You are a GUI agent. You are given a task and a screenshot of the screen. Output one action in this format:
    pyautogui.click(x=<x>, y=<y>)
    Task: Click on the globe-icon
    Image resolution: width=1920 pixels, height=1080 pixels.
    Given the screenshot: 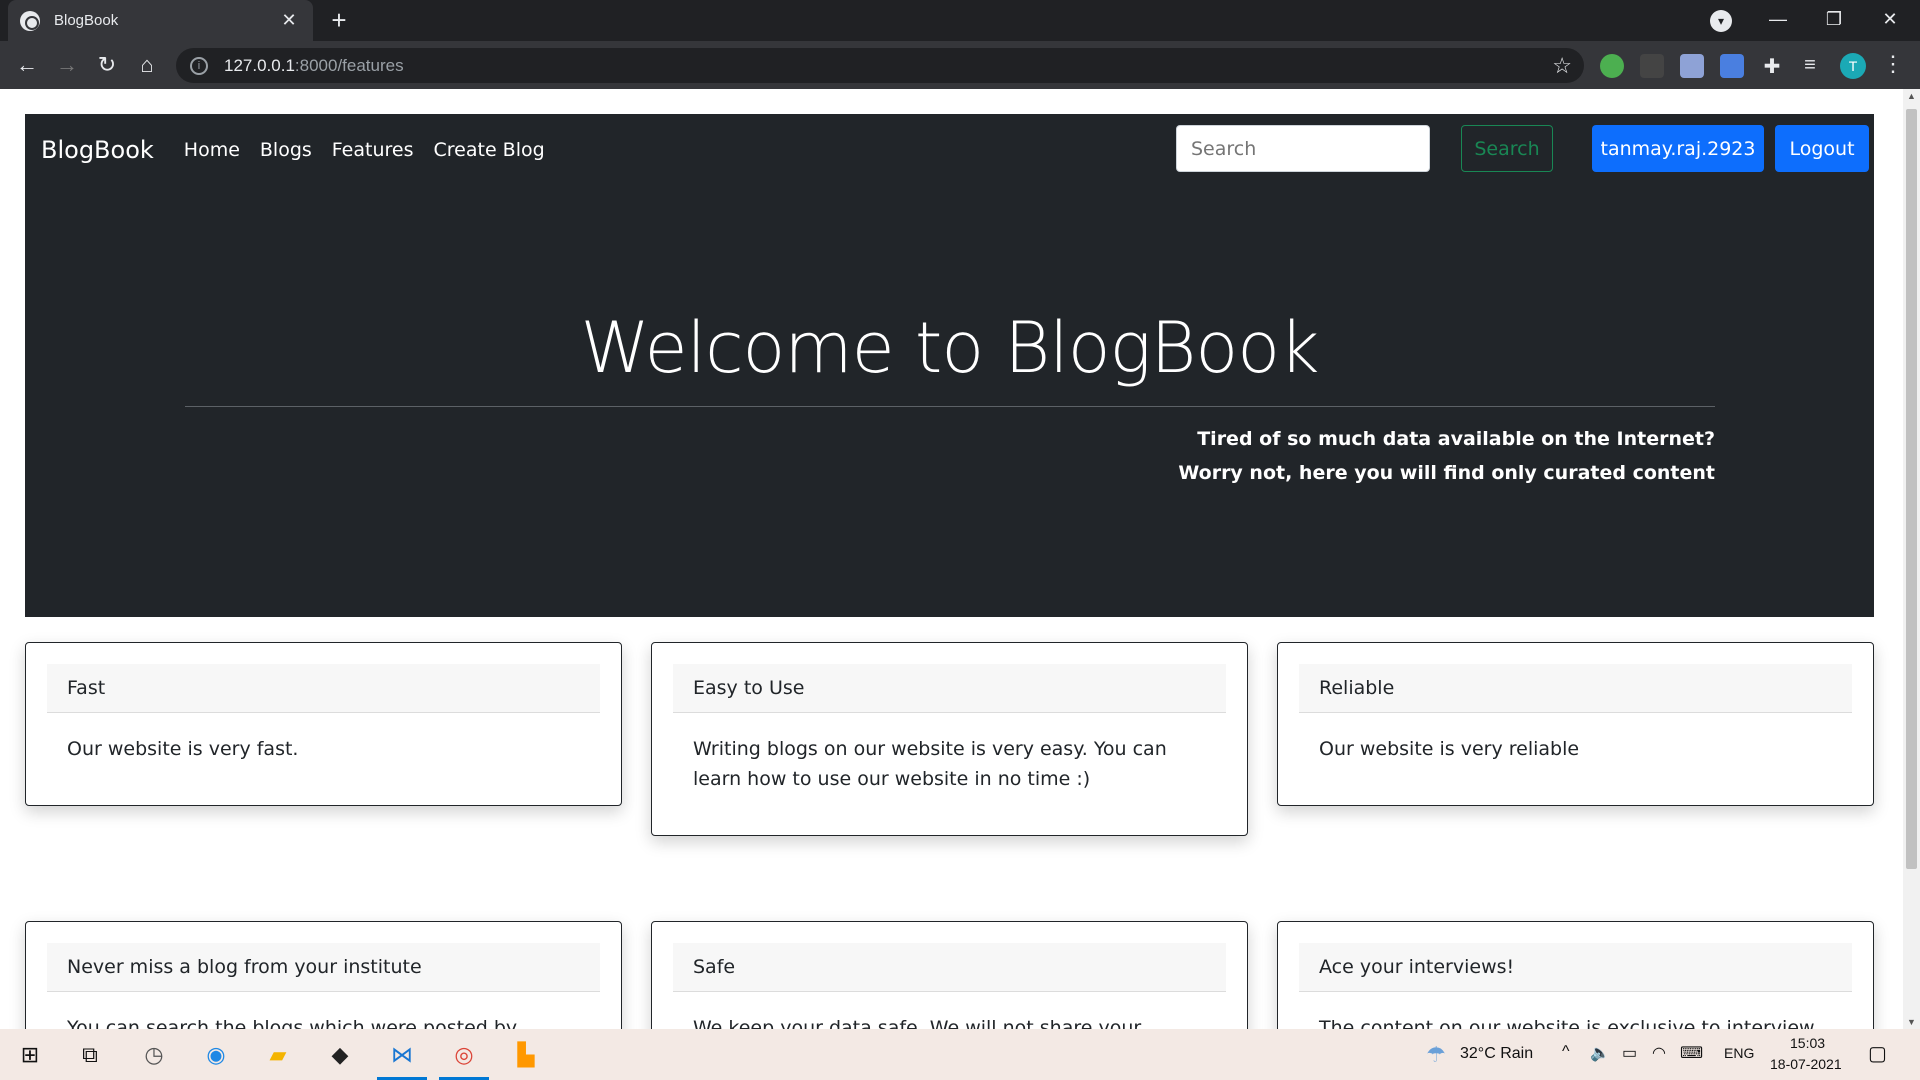 What is the action you would take?
    pyautogui.click(x=30, y=20)
    